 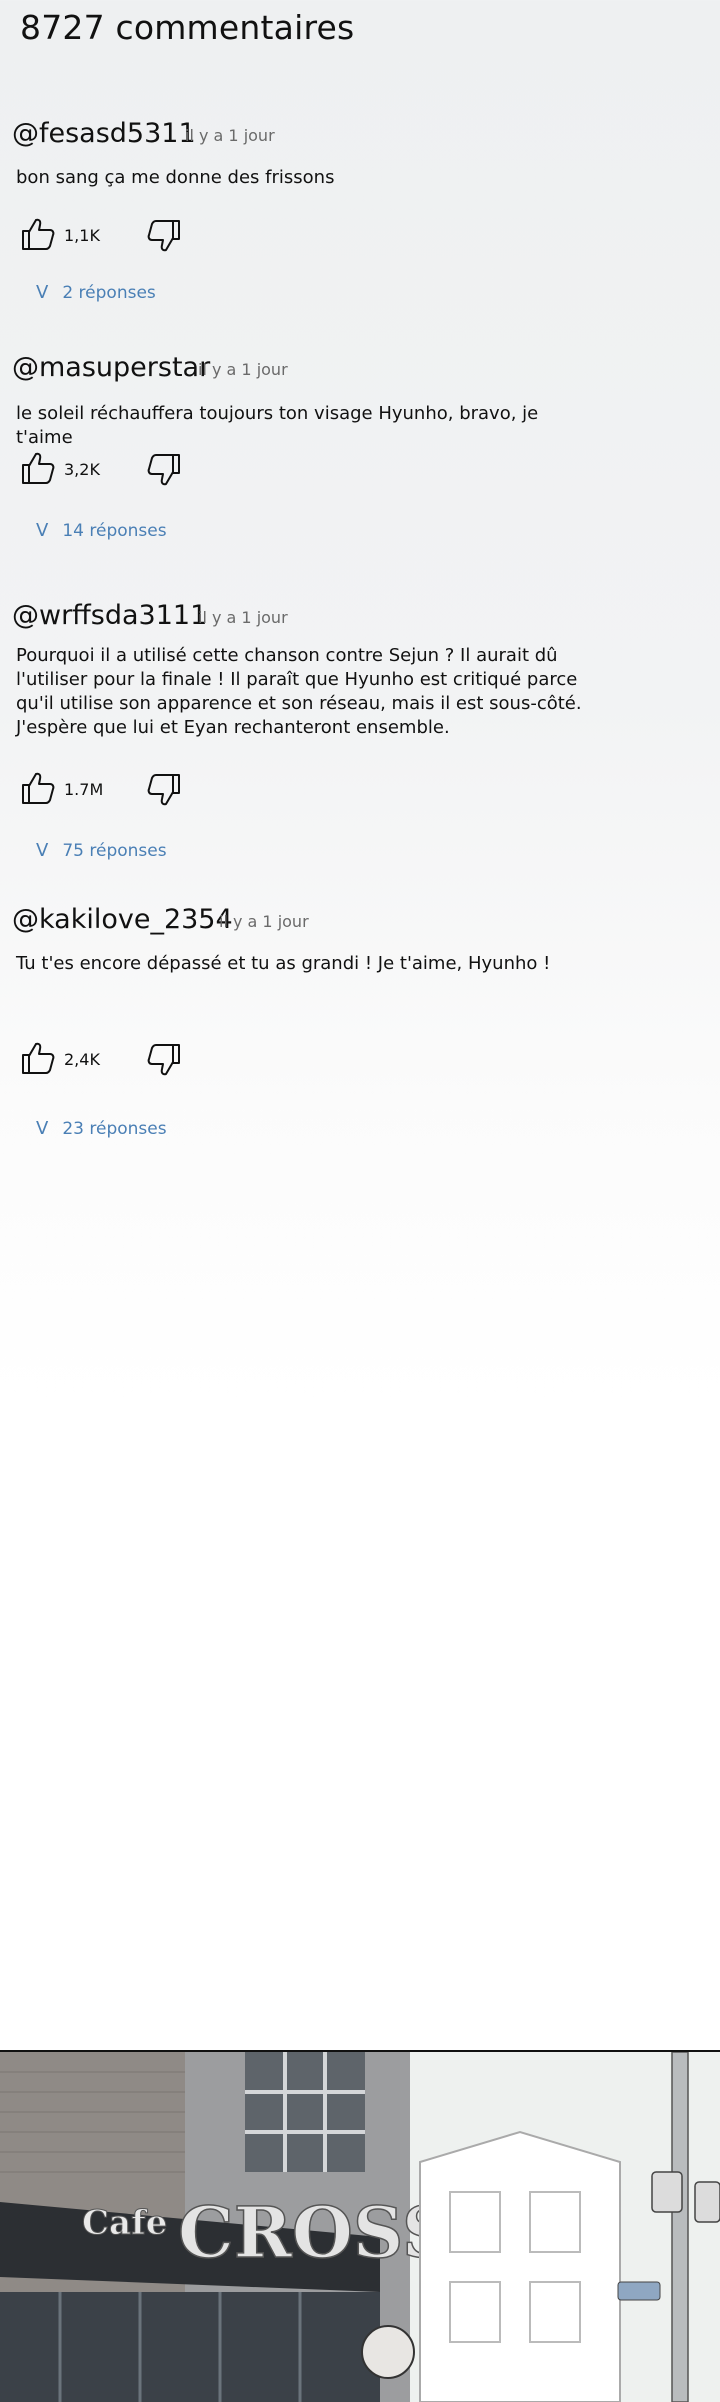 I want to click on replies-toggle: V 23 réponses, so click(x=101, y=1128).